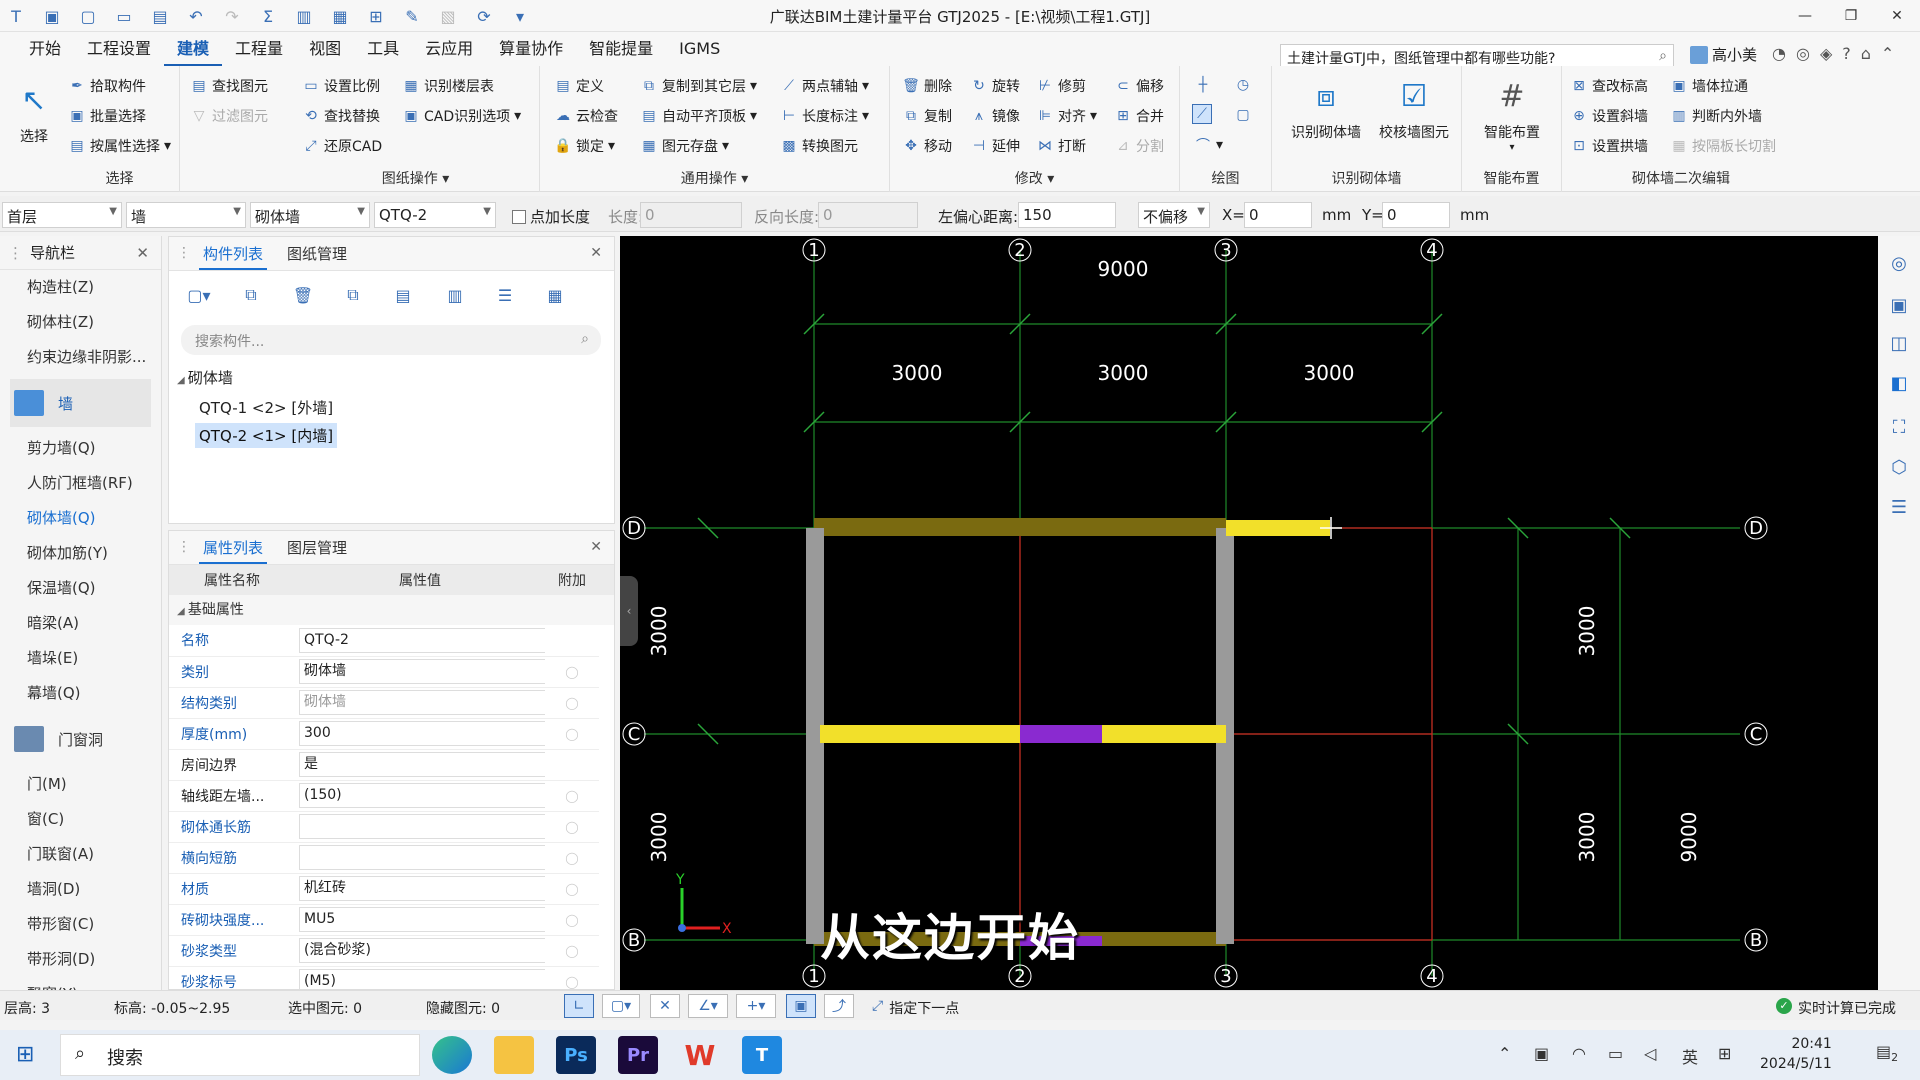  Describe the element at coordinates (80, 984) in the screenshot. I see `nav-item-bay-window: 飘窗(Y)` at that location.